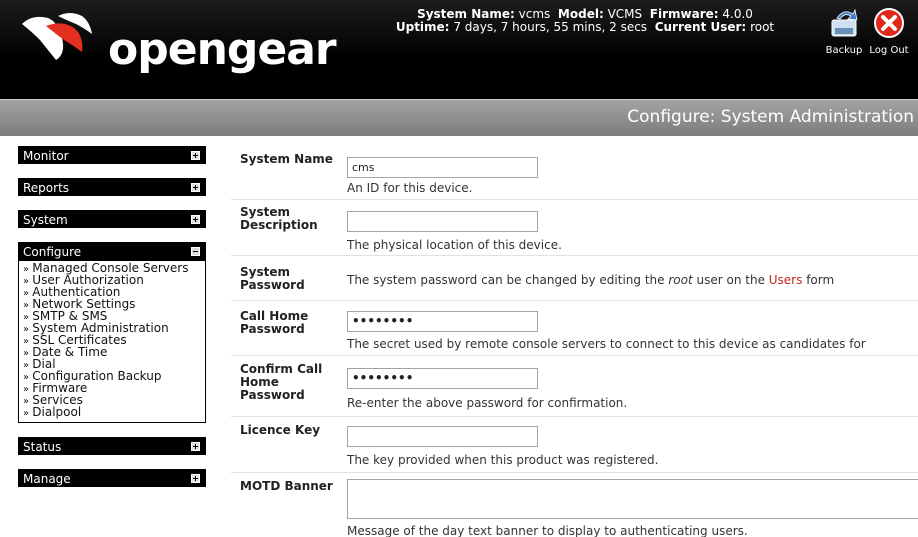 The image size is (918, 537). What do you see at coordinates (786, 280) in the screenshot?
I see `users-form-link: Users` at bounding box center [786, 280].